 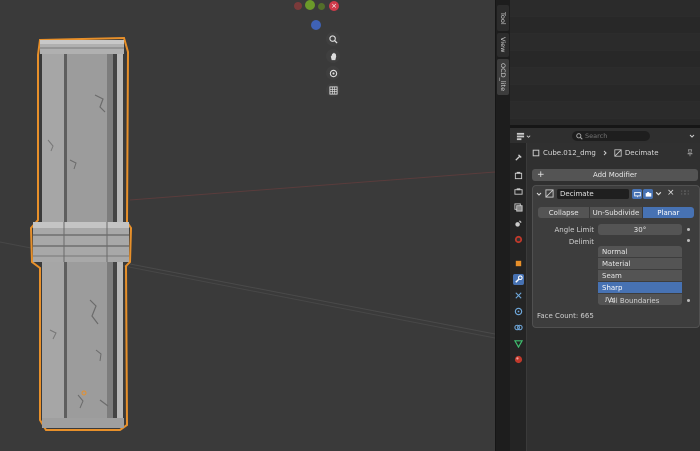 I want to click on view-layer-icon, so click(x=518, y=207).